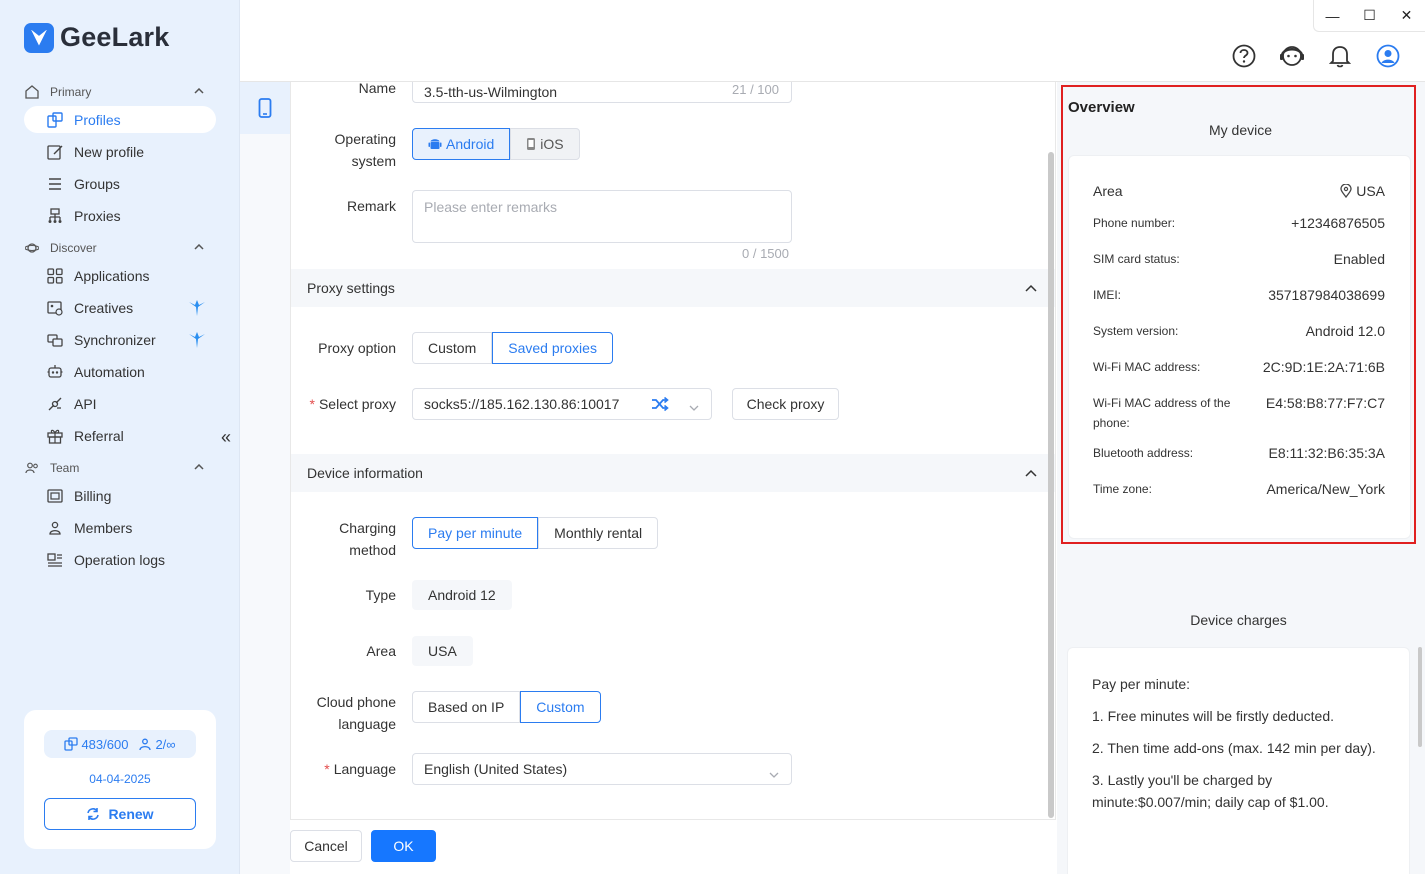 This screenshot has height=874, width=1425. I want to click on sidebar-item-new-profile: New profile, so click(120, 151).